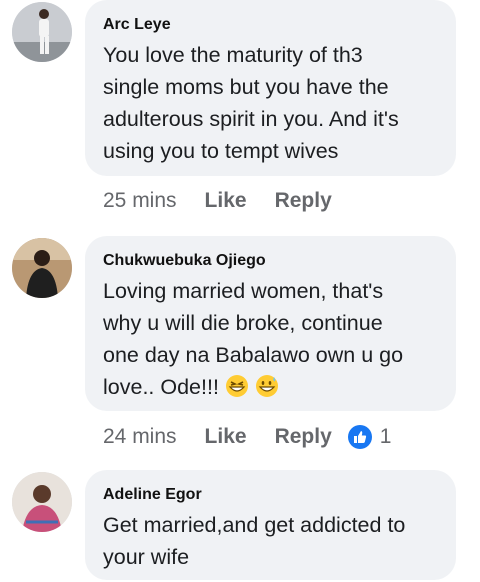 This screenshot has width=480, height=582. I want to click on comment-actions: 25 mins Like Reply, so click(217, 201).